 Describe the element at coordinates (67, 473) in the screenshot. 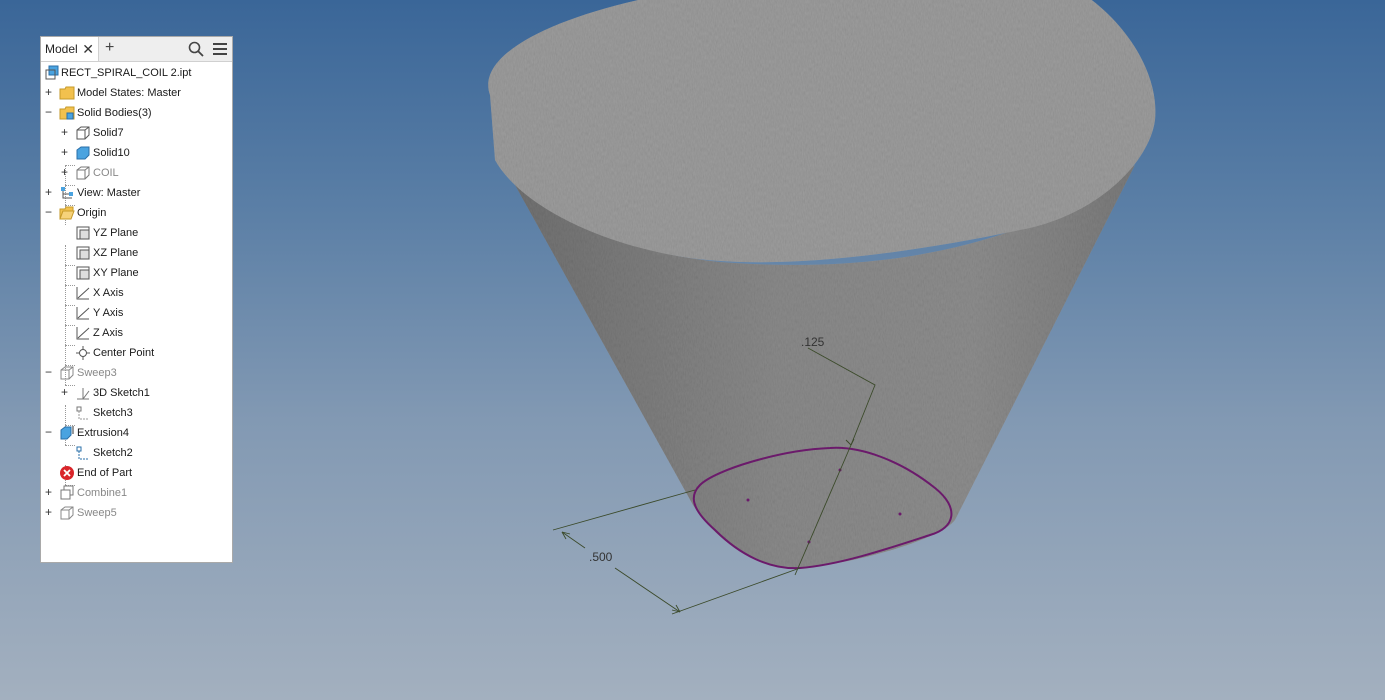

I see `end-of-part-icon` at that location.